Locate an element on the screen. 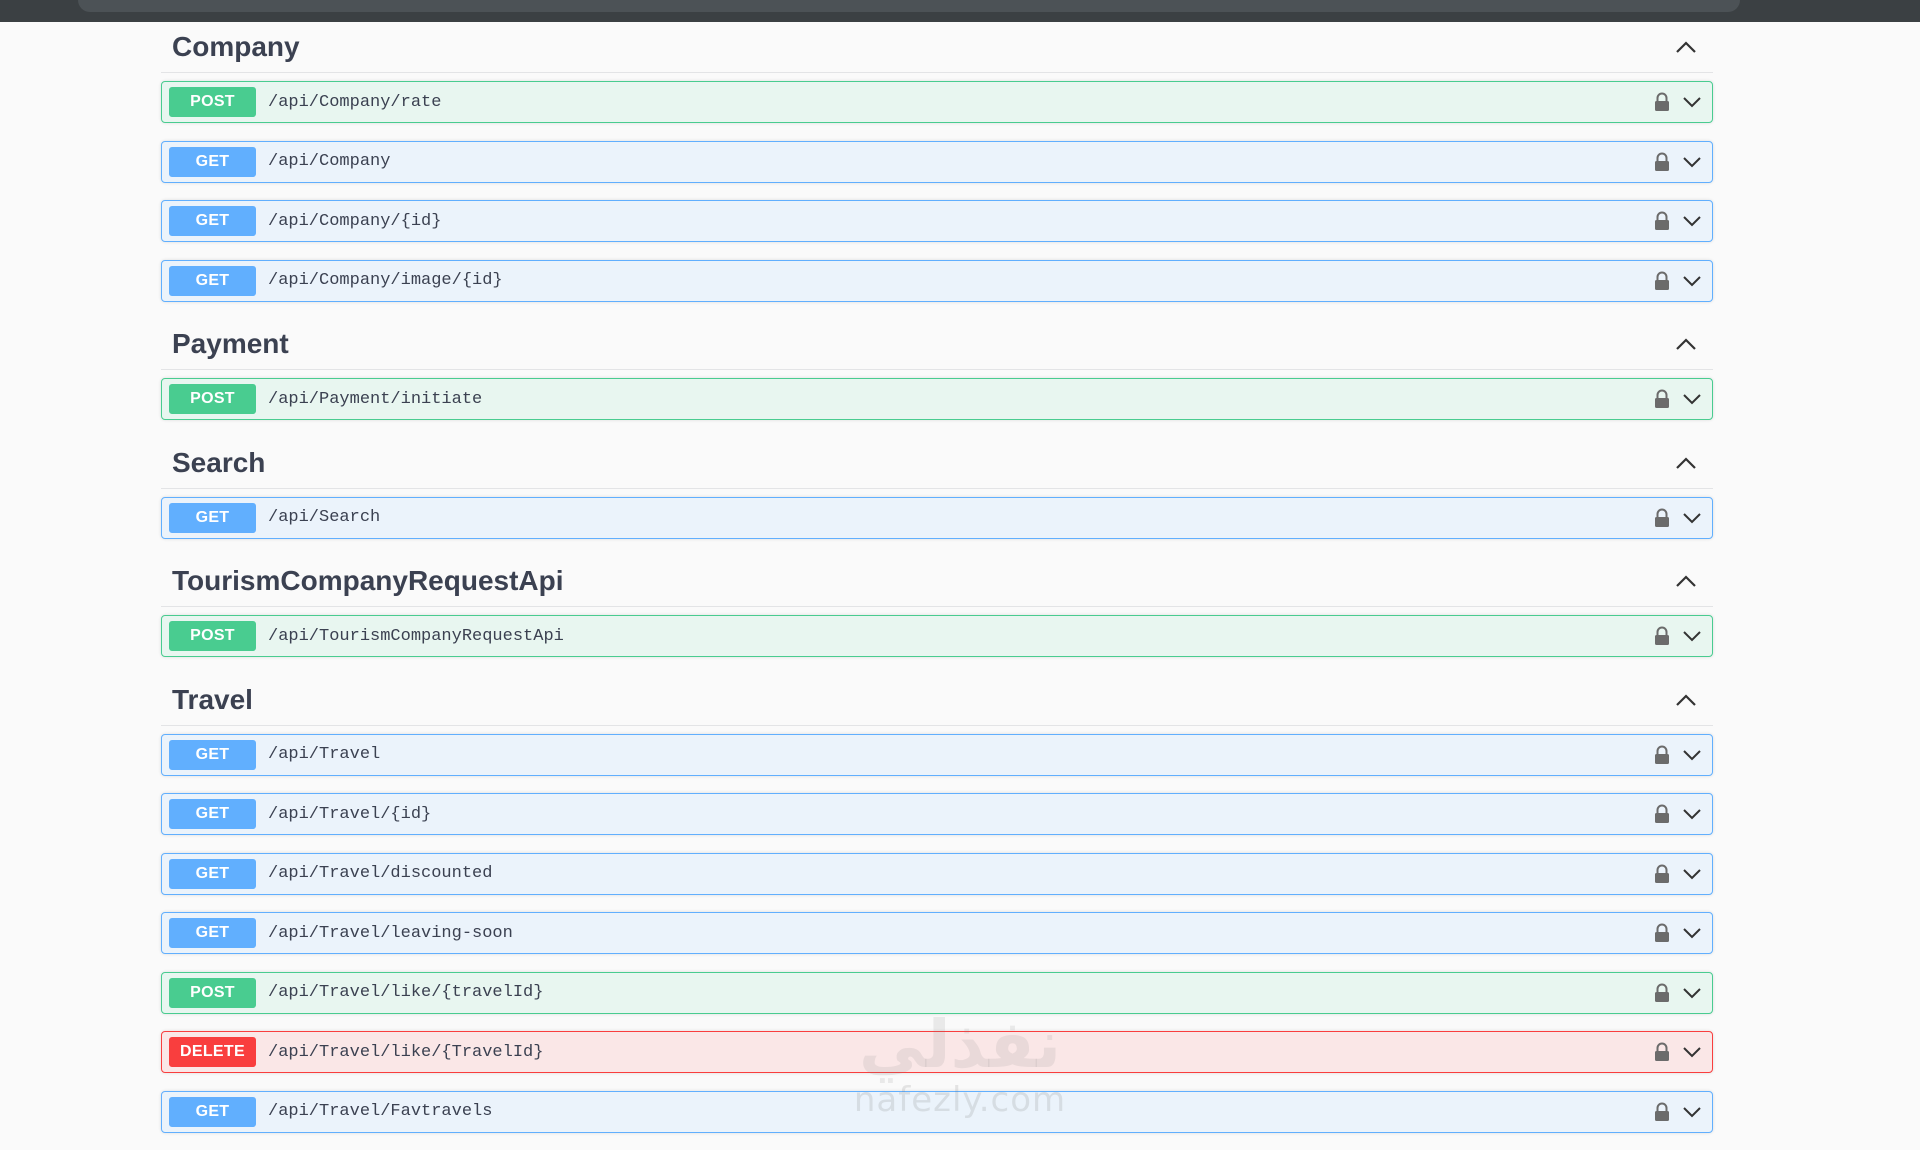 The image size is (1920, 1150). section-search: Search GET /api/Search is located at coordinates (937, 488).